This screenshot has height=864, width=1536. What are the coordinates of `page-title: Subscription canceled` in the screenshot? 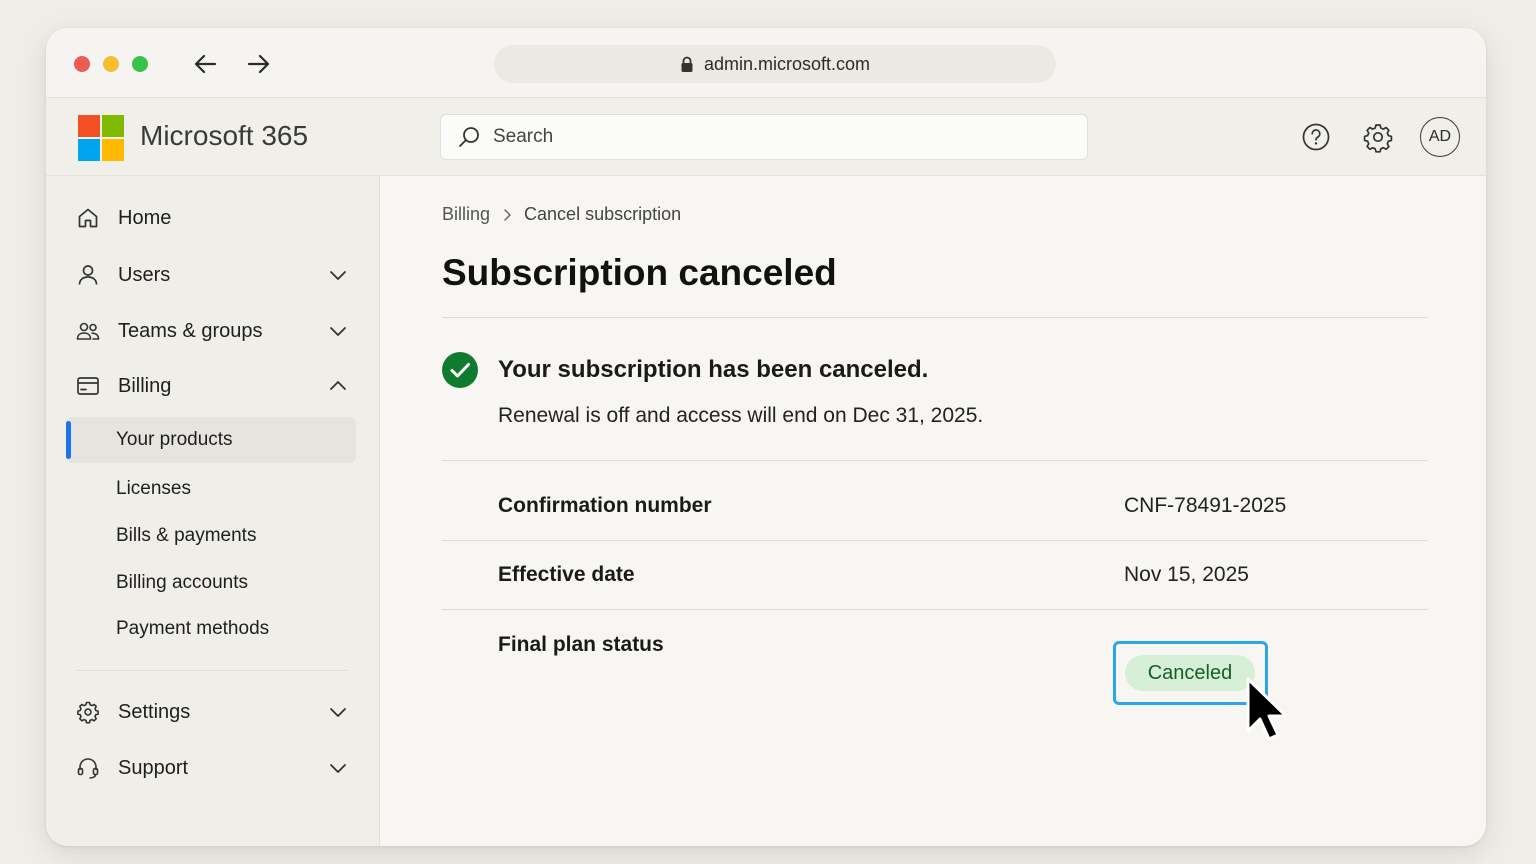 It's located at (639, 272).